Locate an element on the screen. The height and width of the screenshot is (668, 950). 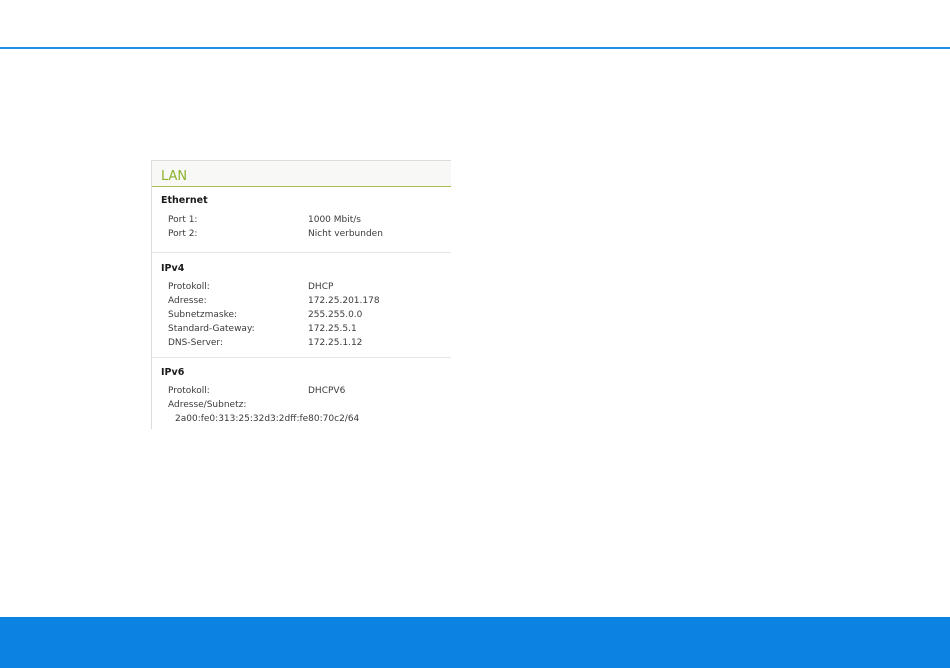
ipv4-subnet-row: Subnetzmaske: 255.255.0.0 is located at coordinates (306, 315).